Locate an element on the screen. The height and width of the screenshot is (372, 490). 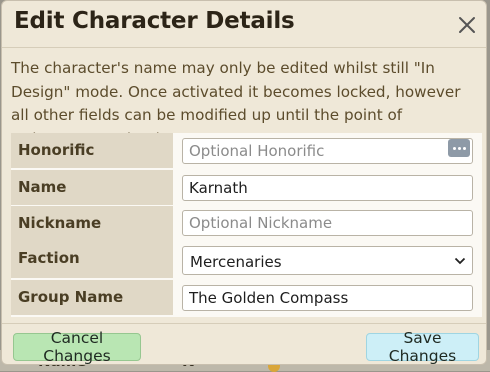
group-name-input is located at coordinates (327, 298).